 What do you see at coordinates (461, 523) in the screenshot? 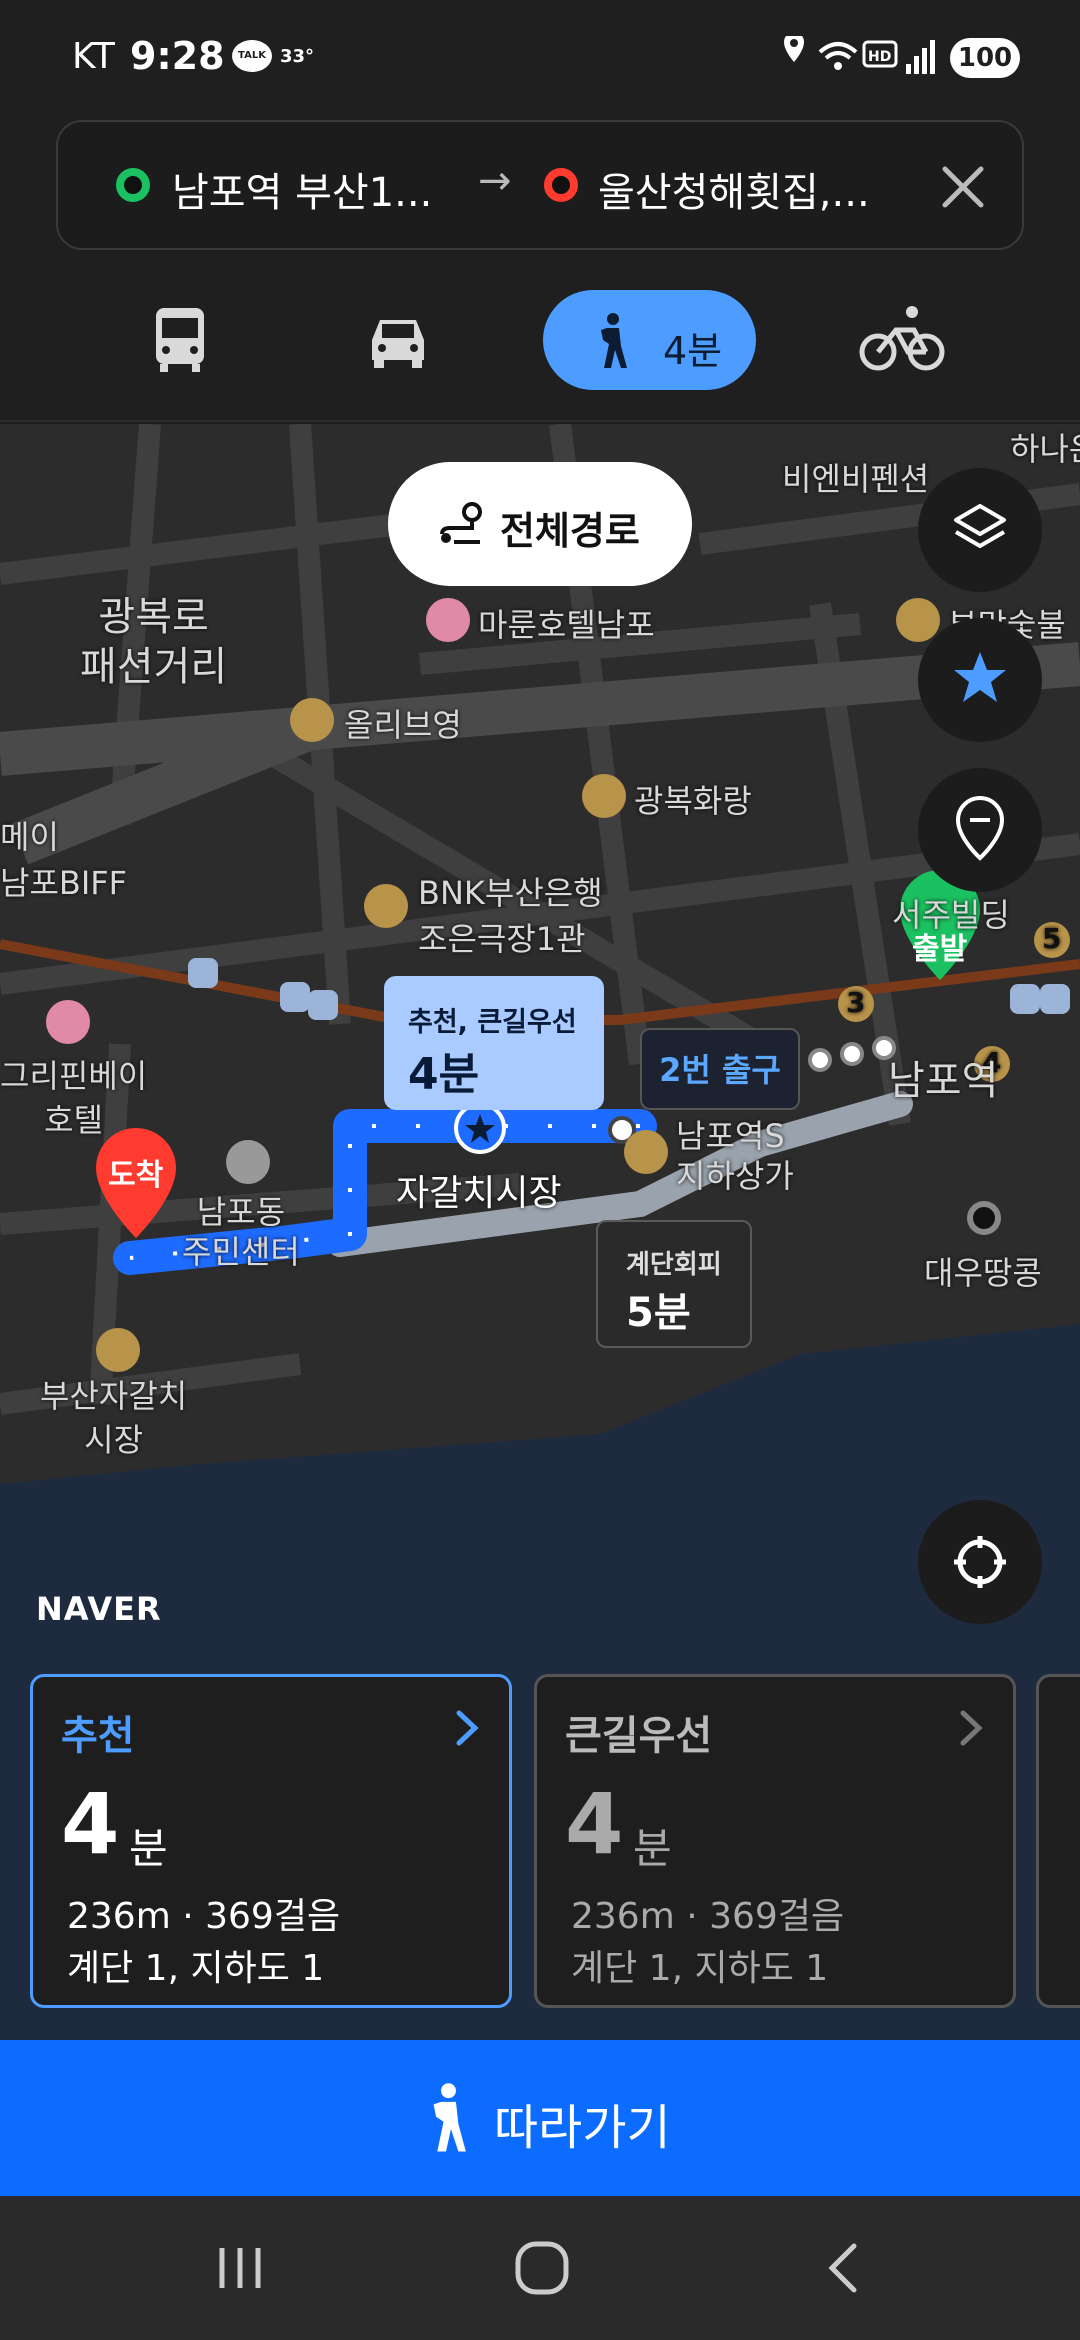
I see `route-icon` at bounding box center [461, 523].